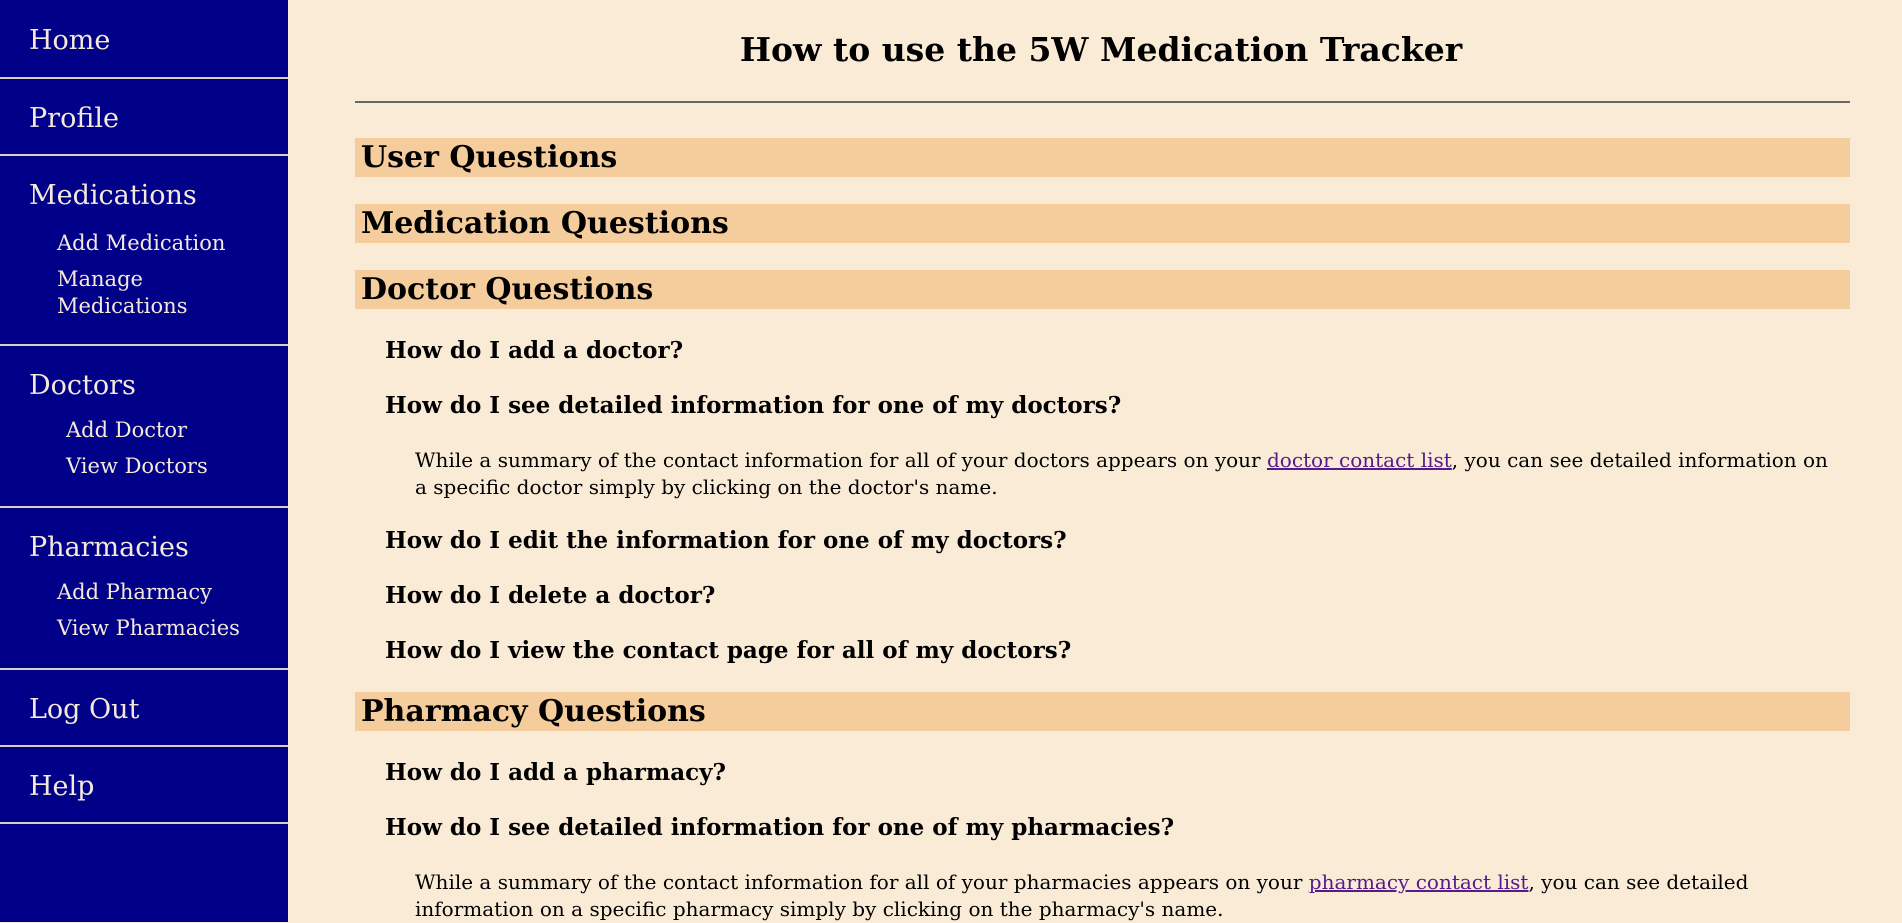 The height and width of the screenshot is (923, 1902). Describe the element at coordinates (1101, 49) in the screenshot. I see `page-title: How to use the 5W Medication Tracker` at that location.